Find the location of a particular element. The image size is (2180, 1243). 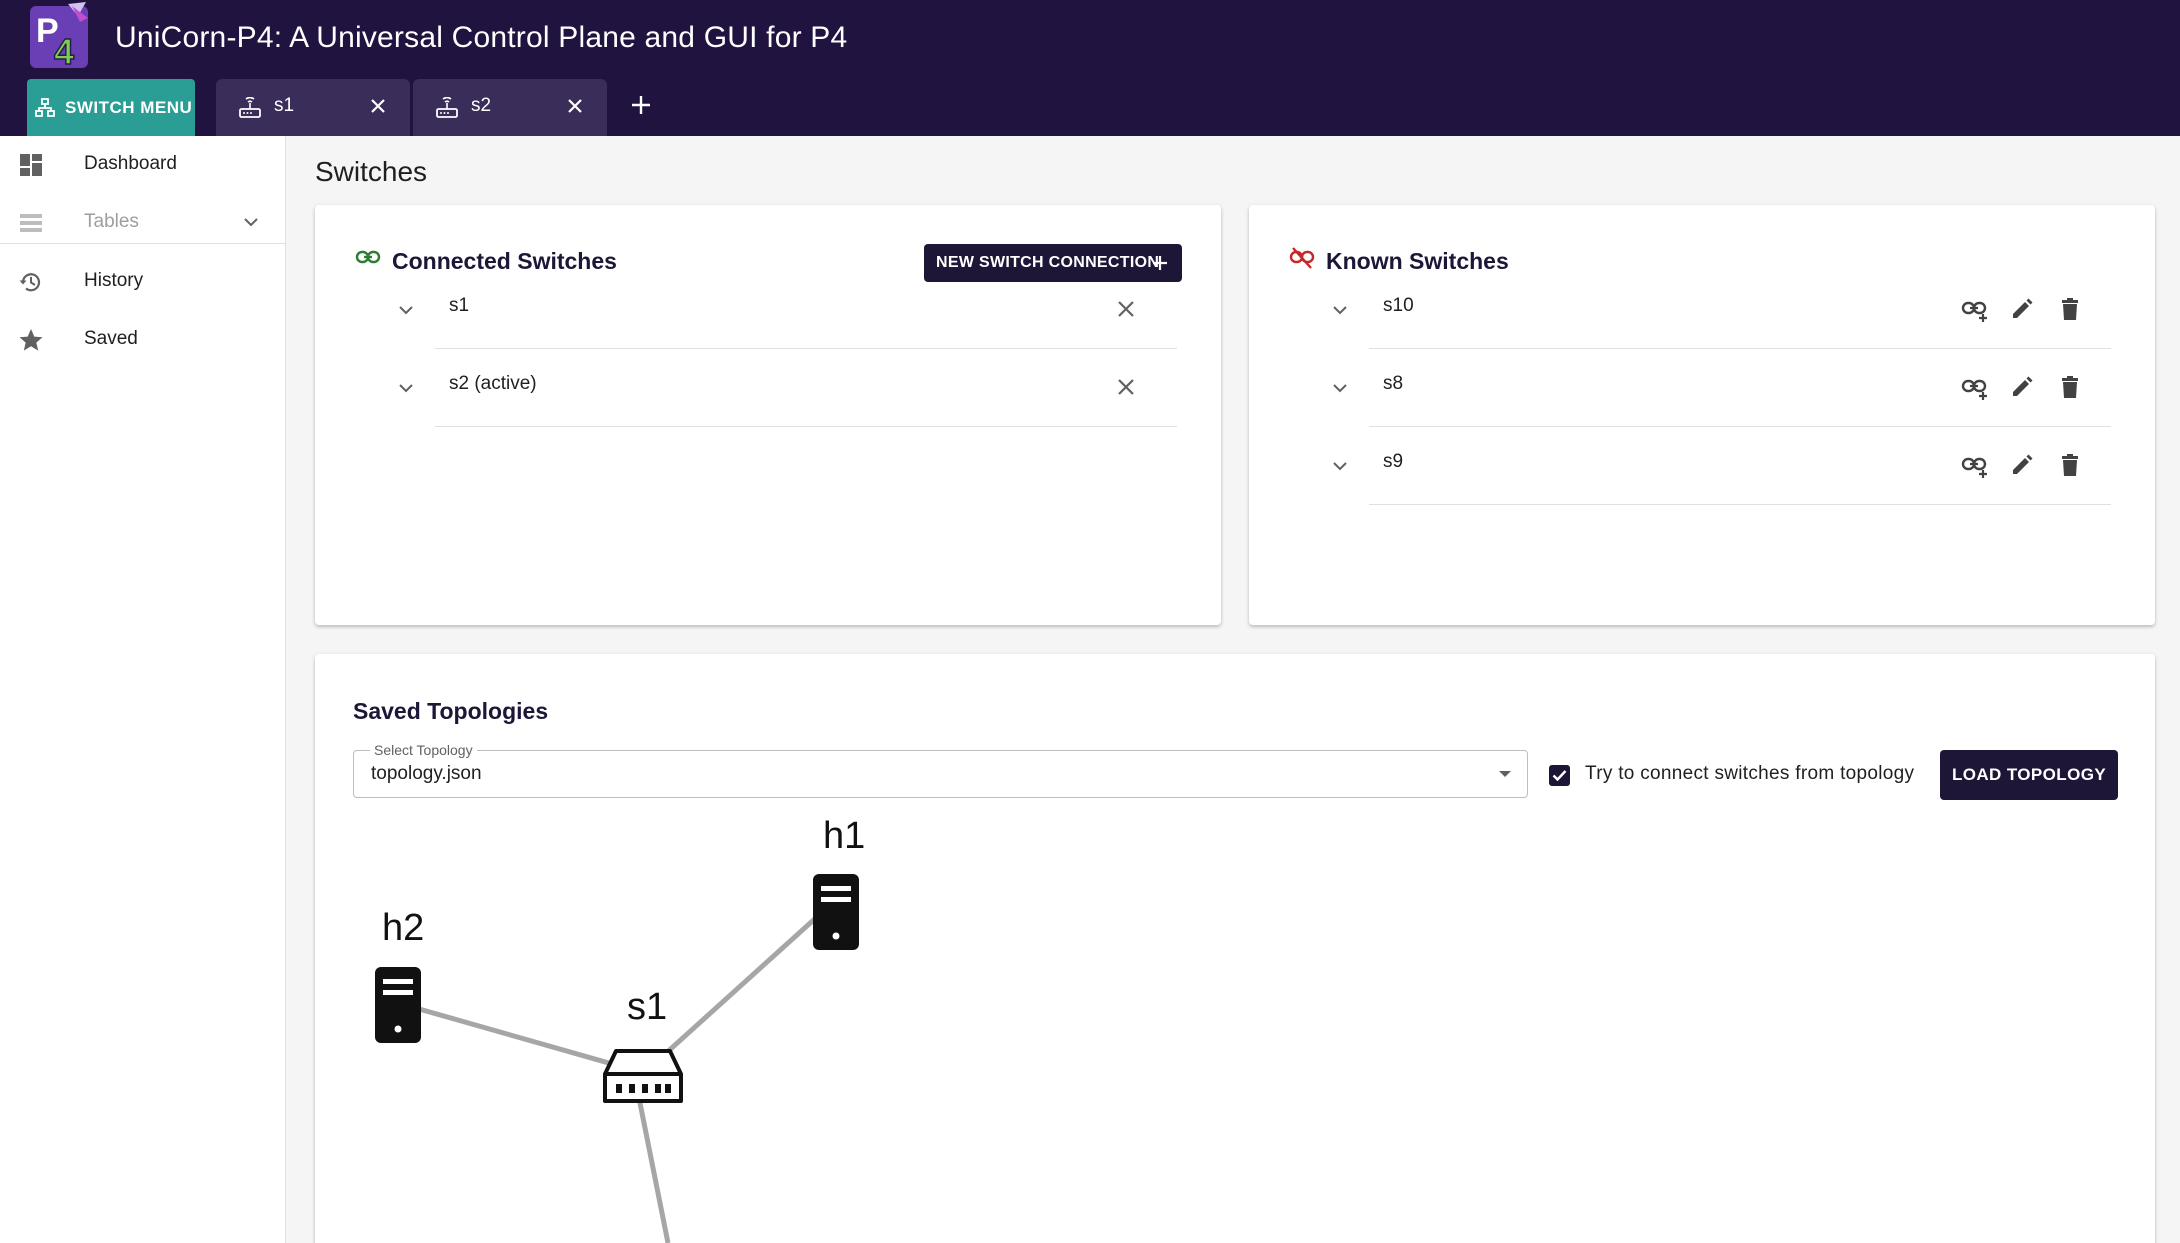

connect-switches-label: Try to connect switches from topology is located at coordinates (1750, 773).